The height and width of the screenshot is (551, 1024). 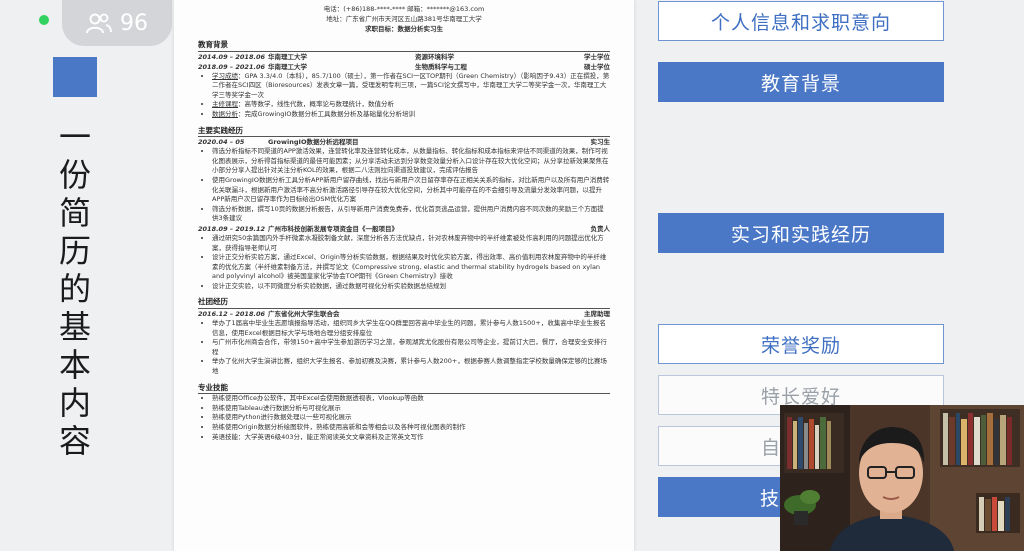 I want to click on bullet-label: 学习成绩, so click(x=225, y=75).